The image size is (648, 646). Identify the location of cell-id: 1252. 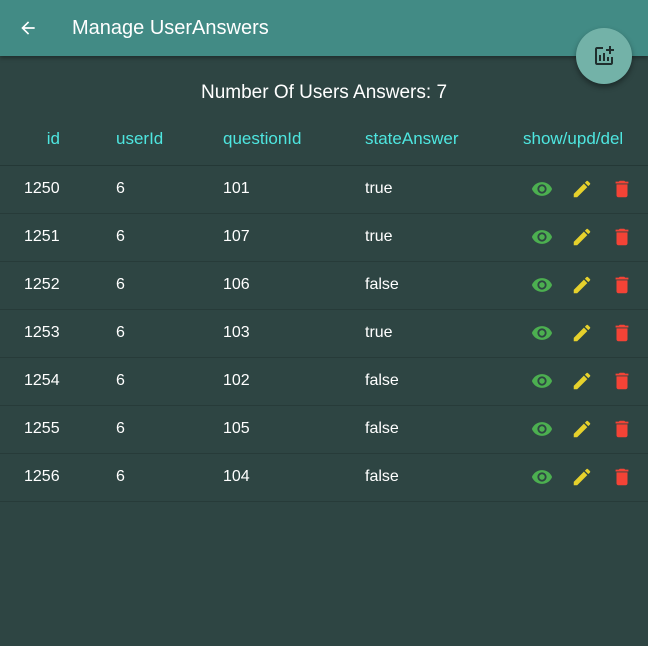
(58, 285).